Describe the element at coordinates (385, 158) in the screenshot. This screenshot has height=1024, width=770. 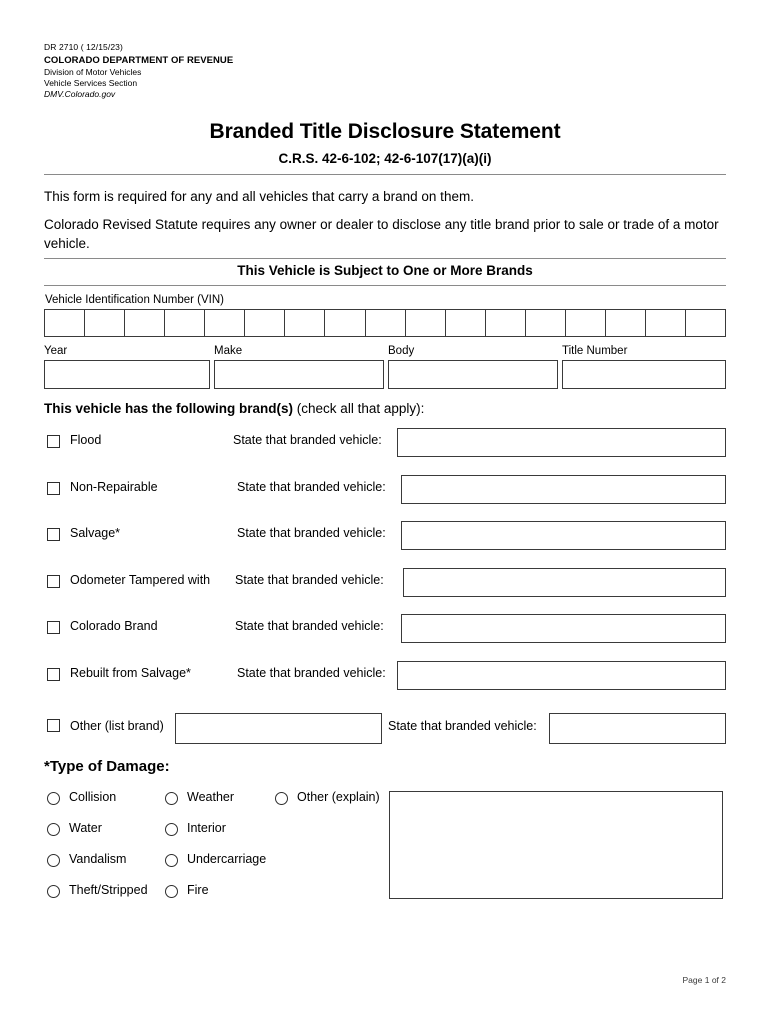
I see `statute-reference: C.R.S. 42-6-102; 42-6-107(17)(a)(i)` at that location.